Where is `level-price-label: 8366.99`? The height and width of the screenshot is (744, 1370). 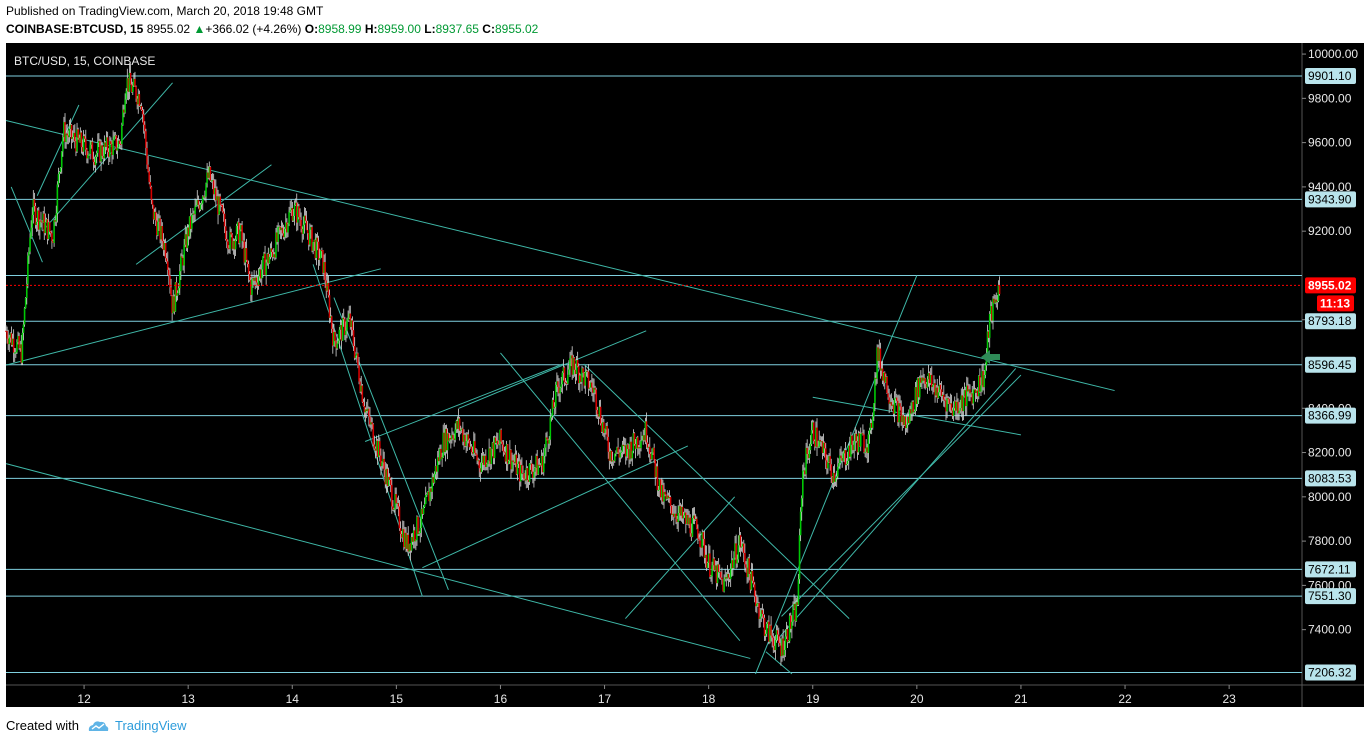
level-price-label: 8366.99 is located at coordinates (1330, 416).